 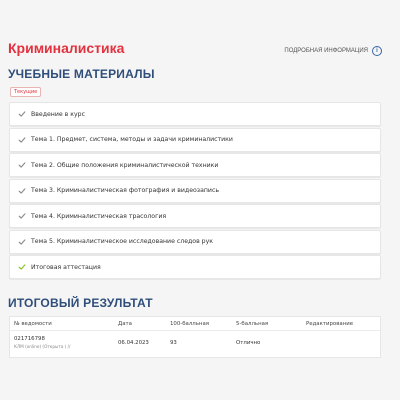 I want to click on sheet-info: КЛМ (online) (Открыта ) //, so click(x=42, y=346).